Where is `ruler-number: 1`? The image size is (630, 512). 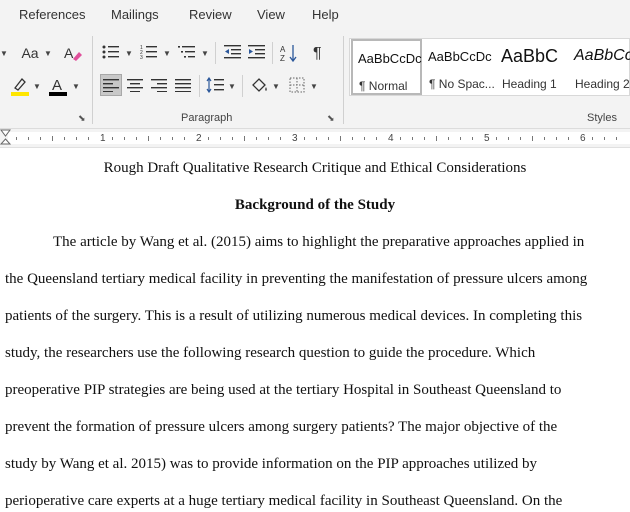
ruler-number: 1 is located at coordinates (103, 138).